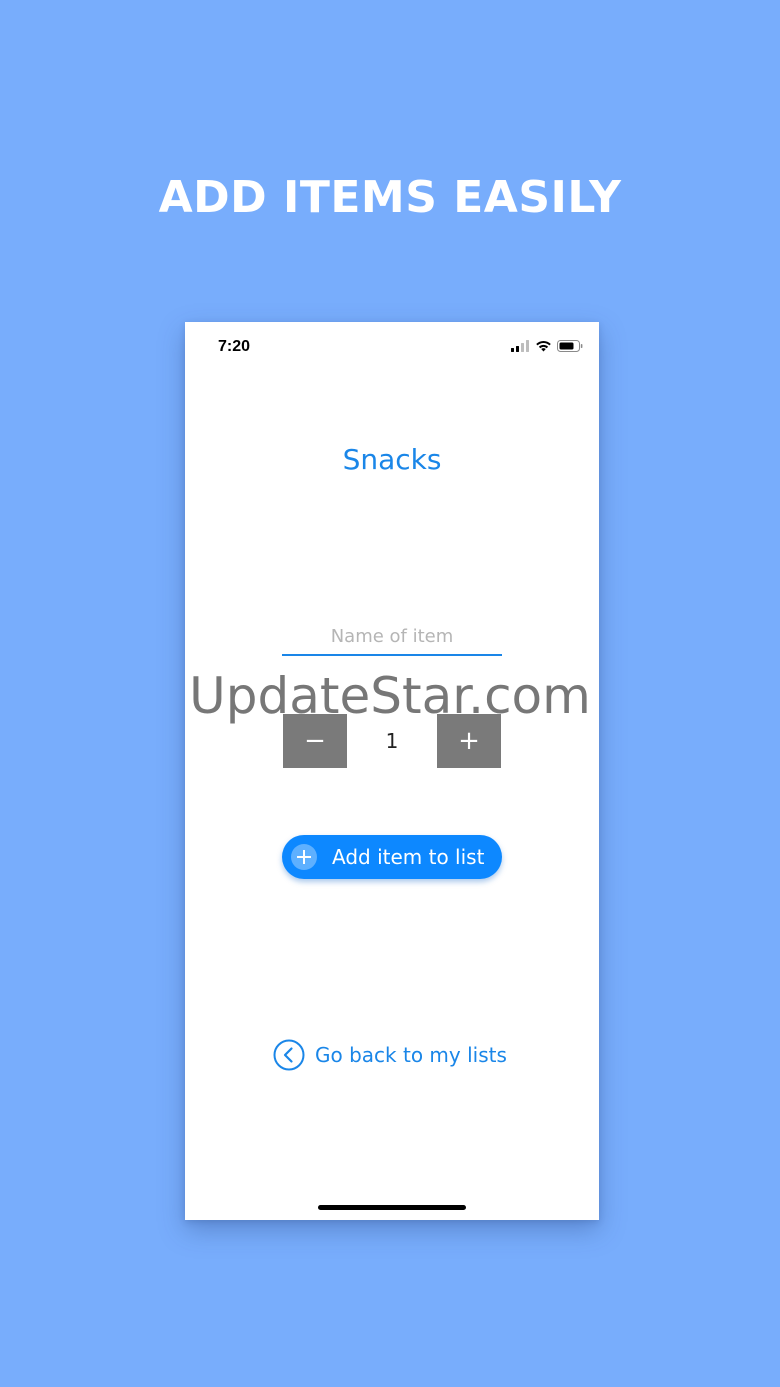  What do you see at coordinates (392, 1207) in the screenshot?
I see `home-indicator` at bounding box center [392, 1207].